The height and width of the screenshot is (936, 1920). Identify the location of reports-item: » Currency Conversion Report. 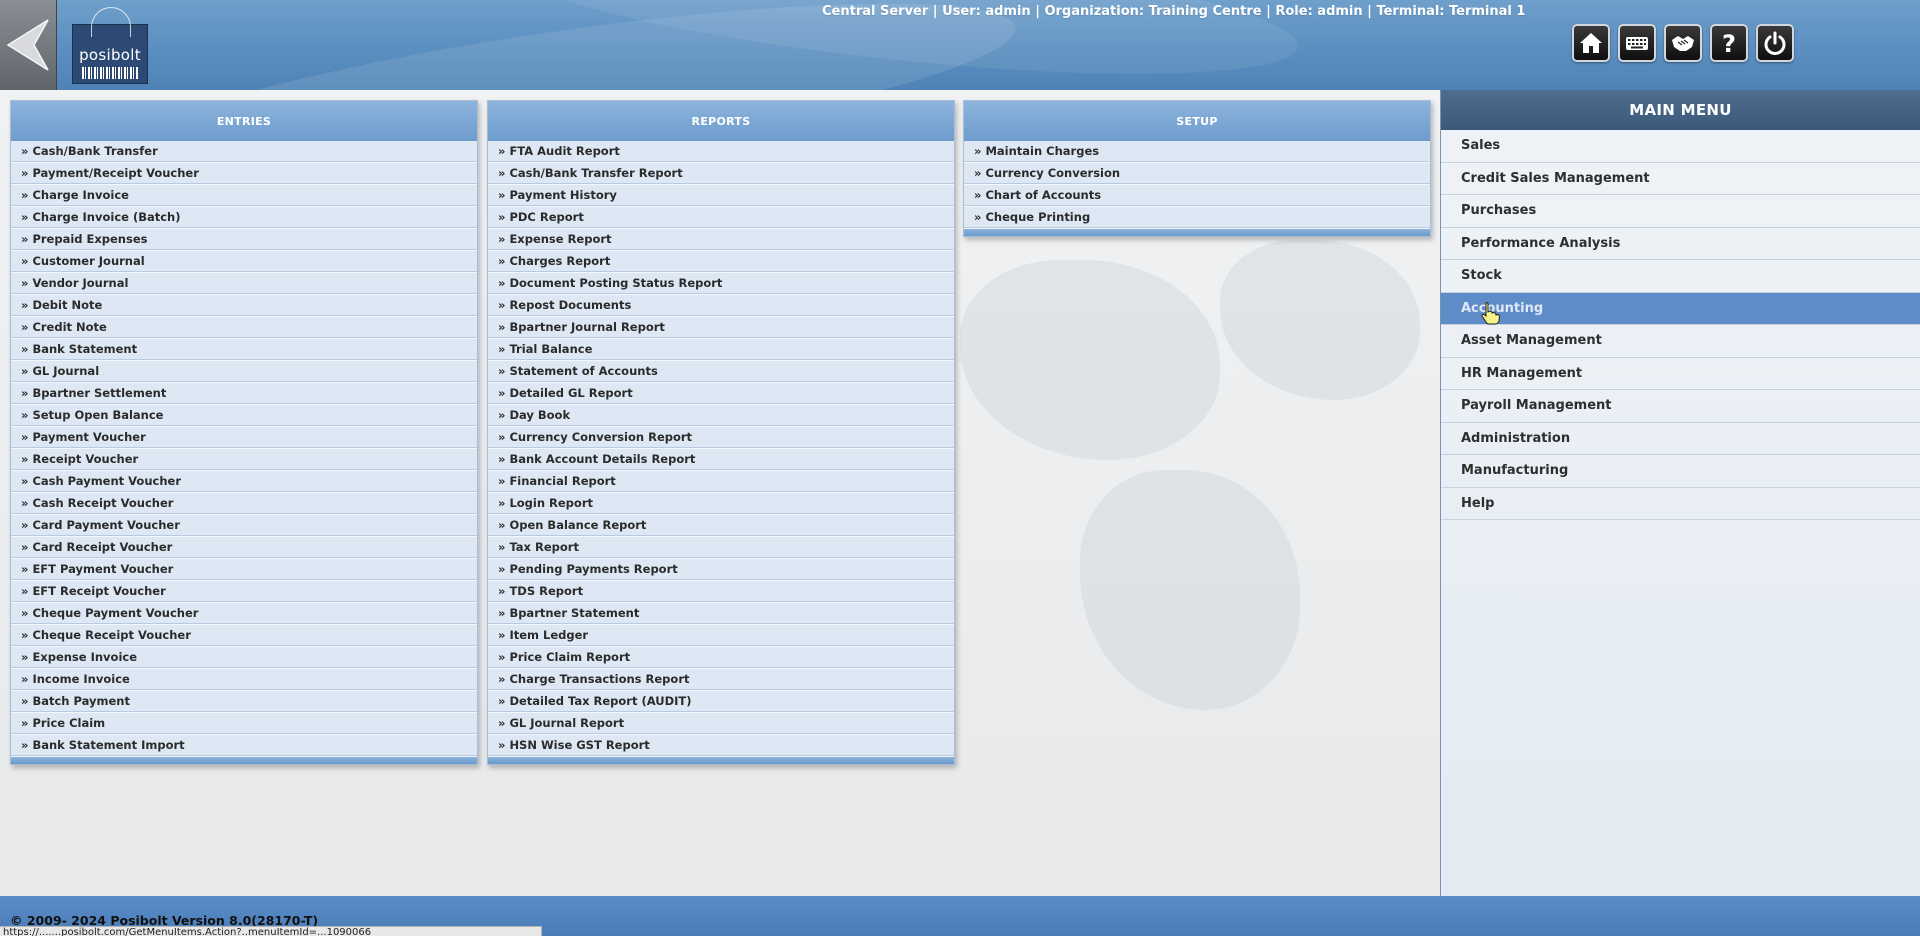
(721, 438).